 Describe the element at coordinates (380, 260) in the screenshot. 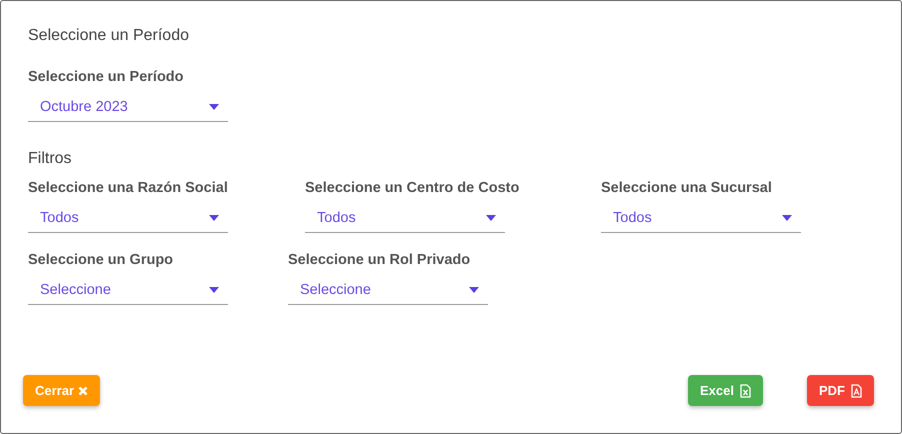

I see `field-label: Seleccione un Rol Privado` at that location.